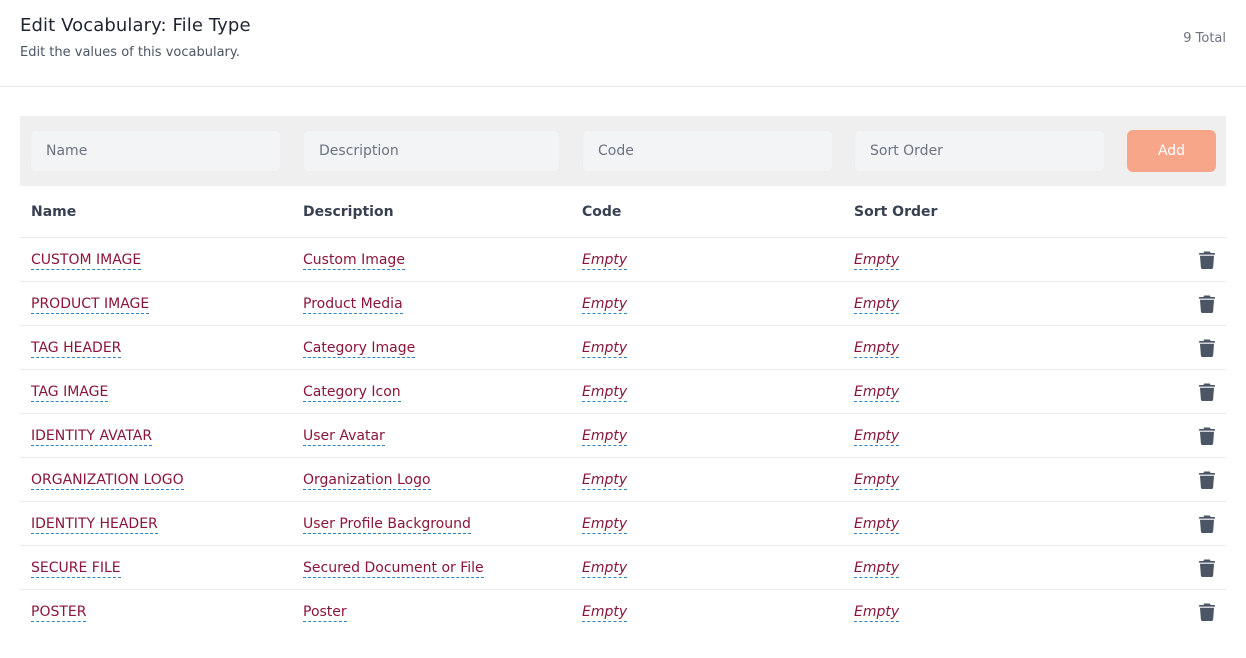 This screenshot has height=658, width=1246. What do you see at coordinates (431, 212) in the screenshot?
I see `column-header-description: Description` at bounding box center [431, 212].